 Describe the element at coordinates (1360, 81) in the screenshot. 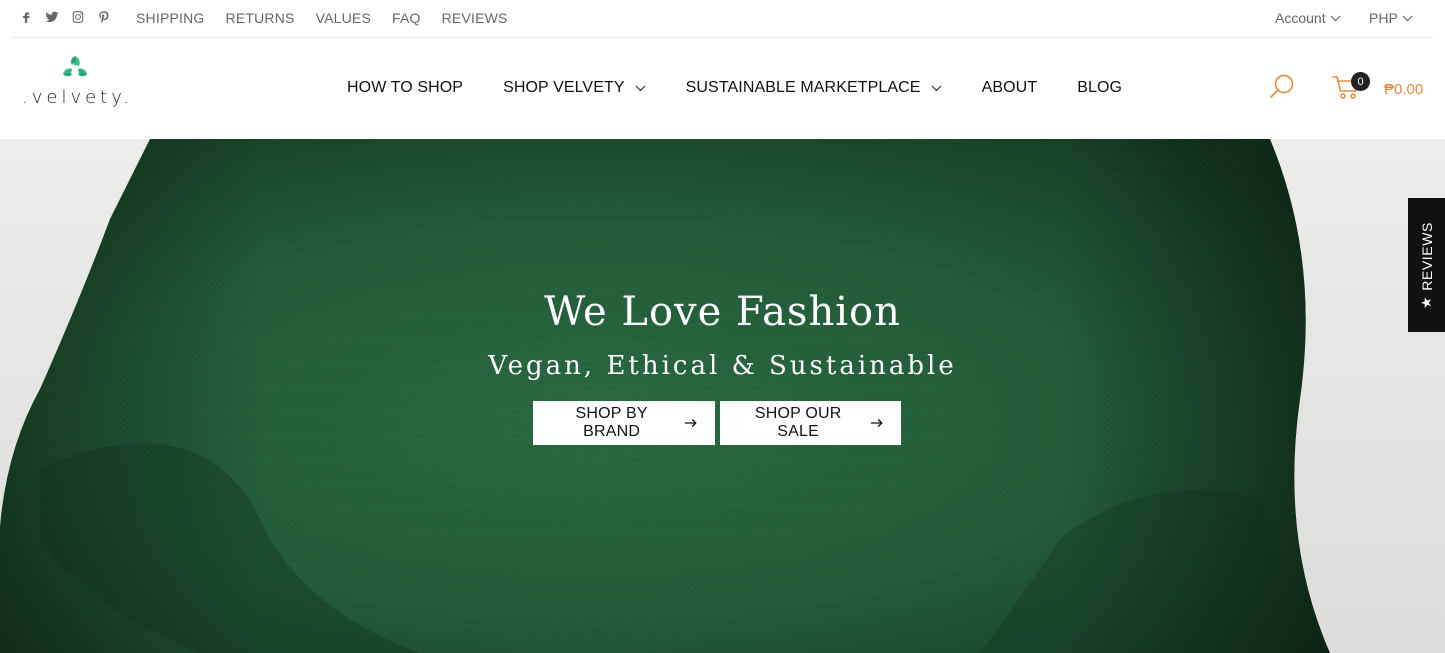

I see `cart-count-badge: 0` at that location.